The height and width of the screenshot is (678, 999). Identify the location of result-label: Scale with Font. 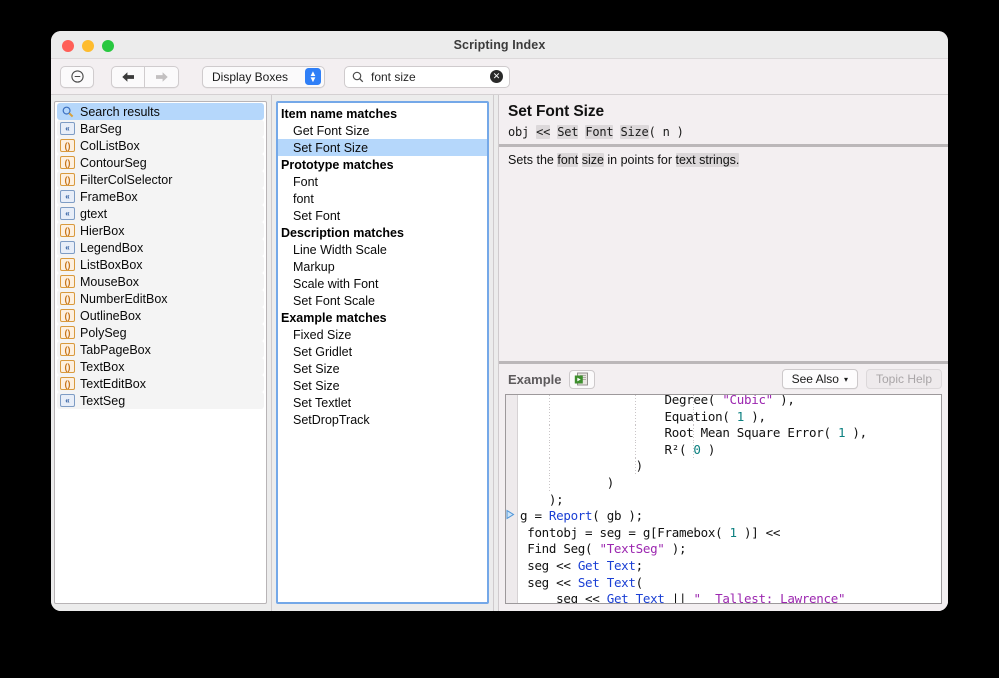
(336, 283).